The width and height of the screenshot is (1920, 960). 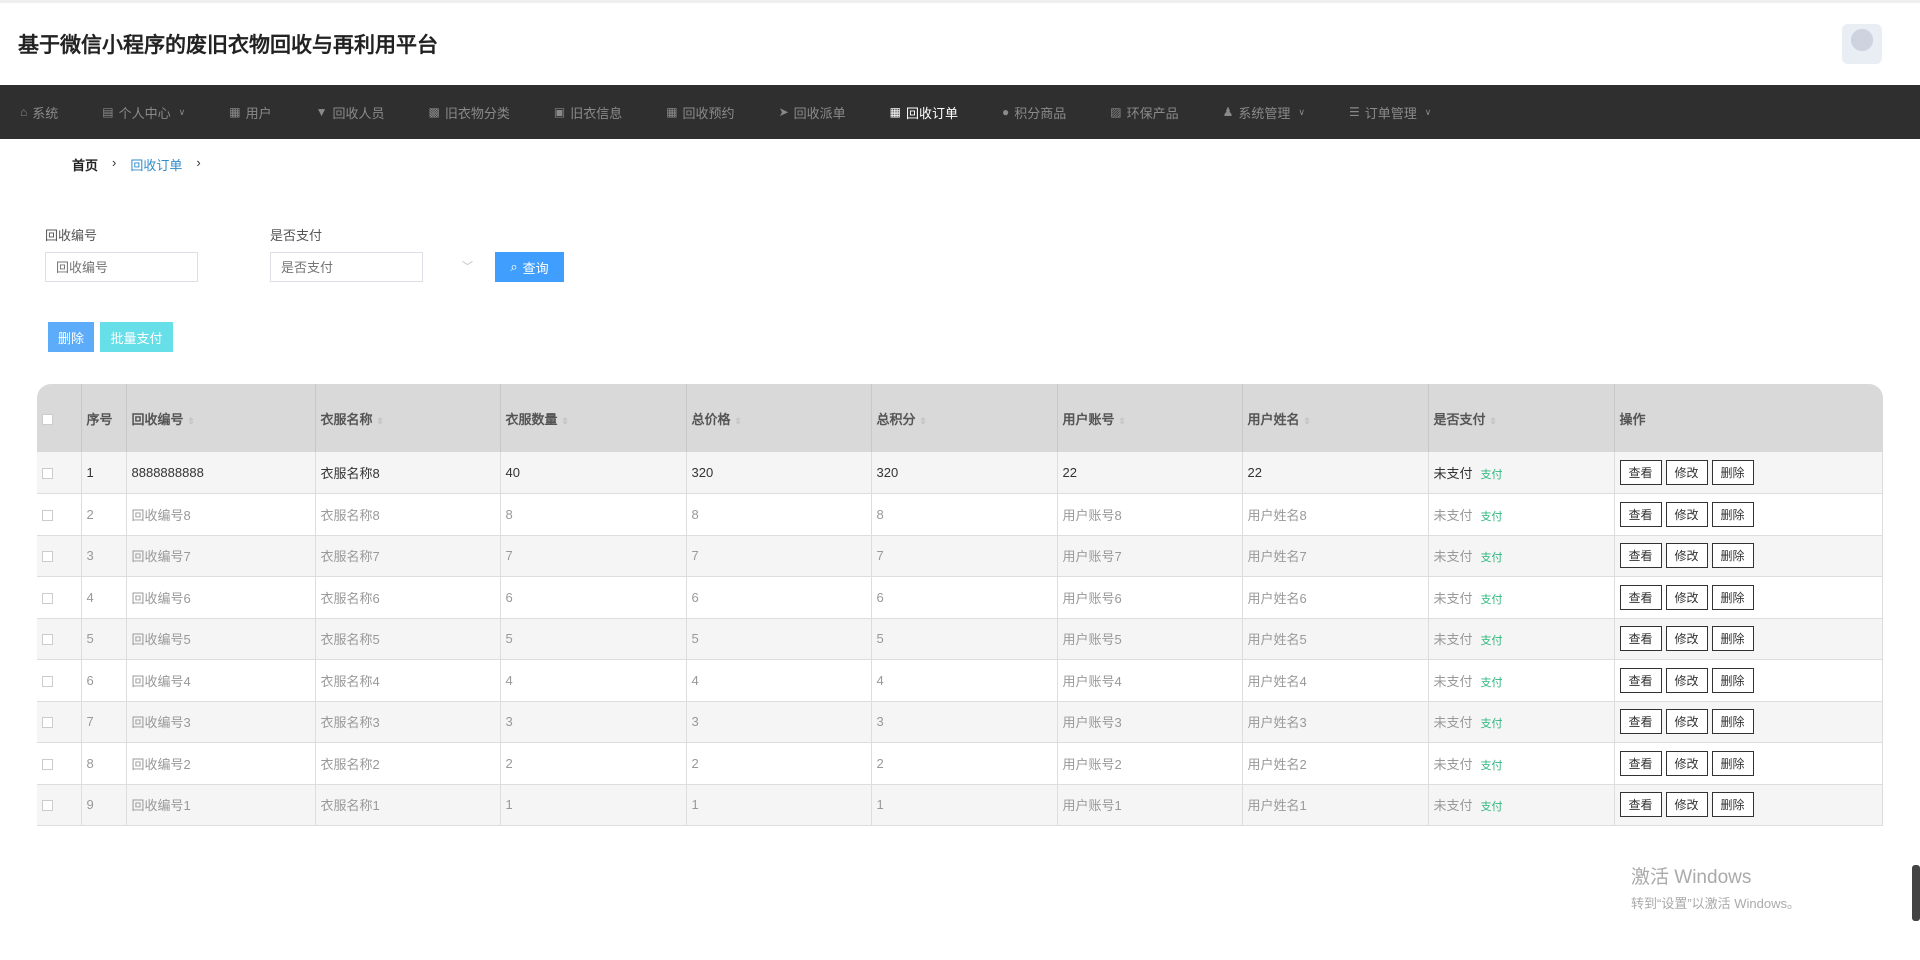 What do you see at coordinates (1862, 44) in the screenshot?
I see `avatar` at bounding box center [1862, 44].